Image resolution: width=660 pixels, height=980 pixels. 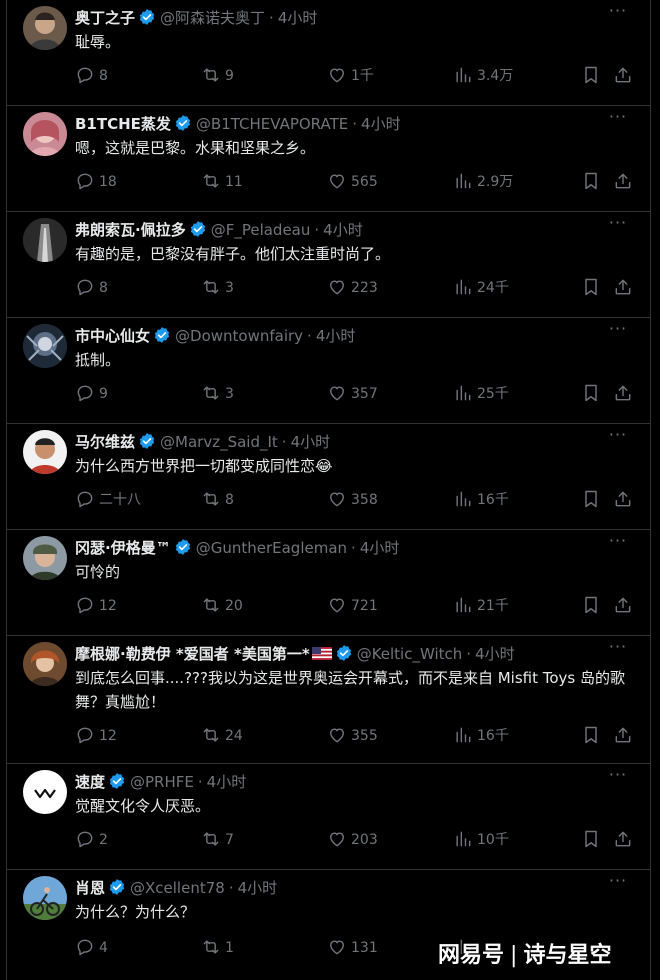 What do you see at coordinates (192, 654) in the screenshot?
I see `display-name: 摩根娜·勒费伊 *爱国者 *美国第一*` at bounding box center [192, 654].